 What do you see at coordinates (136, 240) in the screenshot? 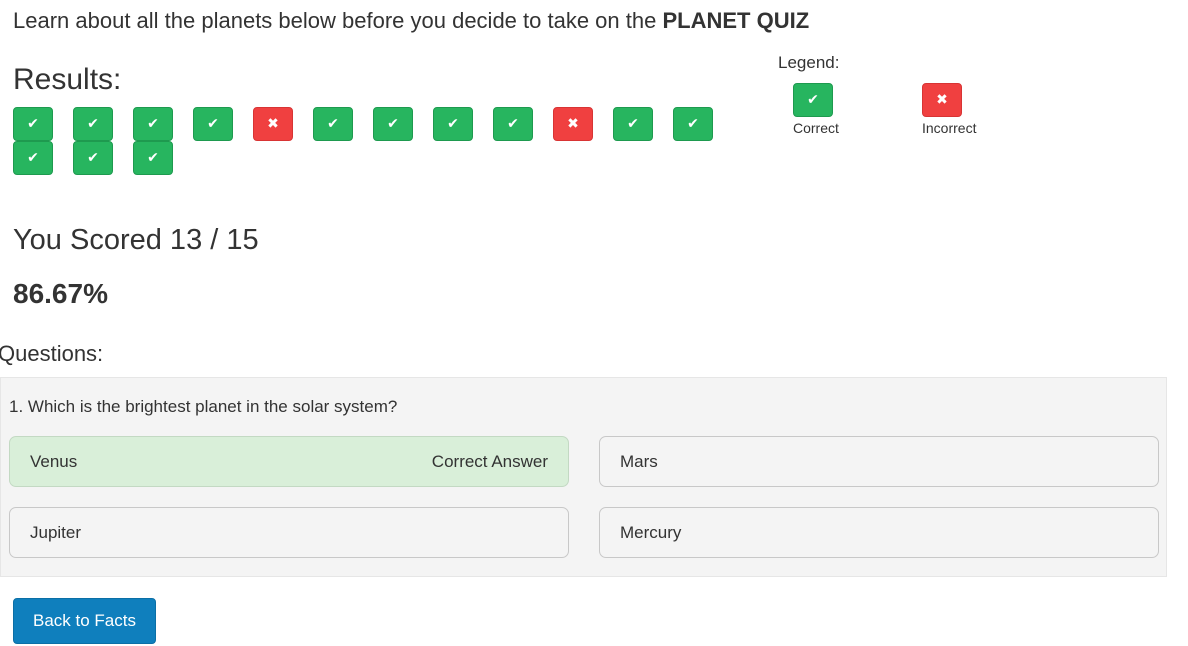
I see `score-text: You Scored 13 / 15` at bounding box center [136, 240].